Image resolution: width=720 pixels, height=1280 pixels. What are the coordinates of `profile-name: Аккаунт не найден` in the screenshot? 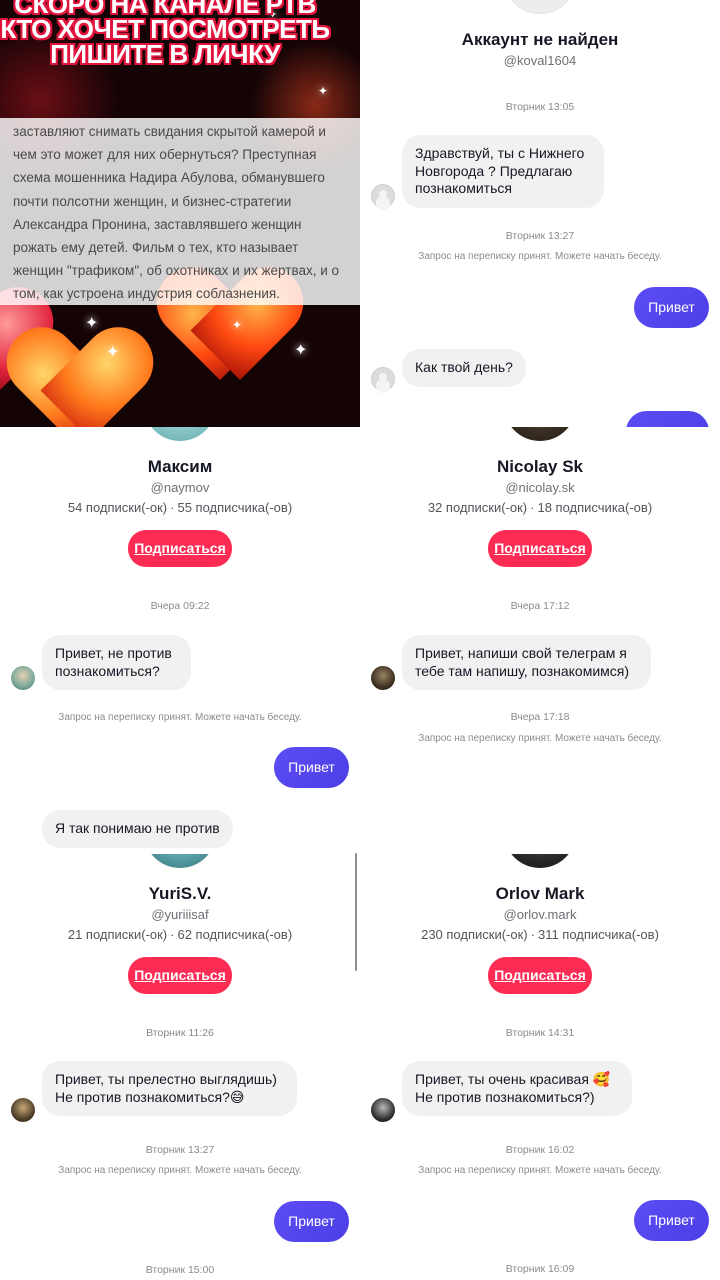 It's located at (540, 39).